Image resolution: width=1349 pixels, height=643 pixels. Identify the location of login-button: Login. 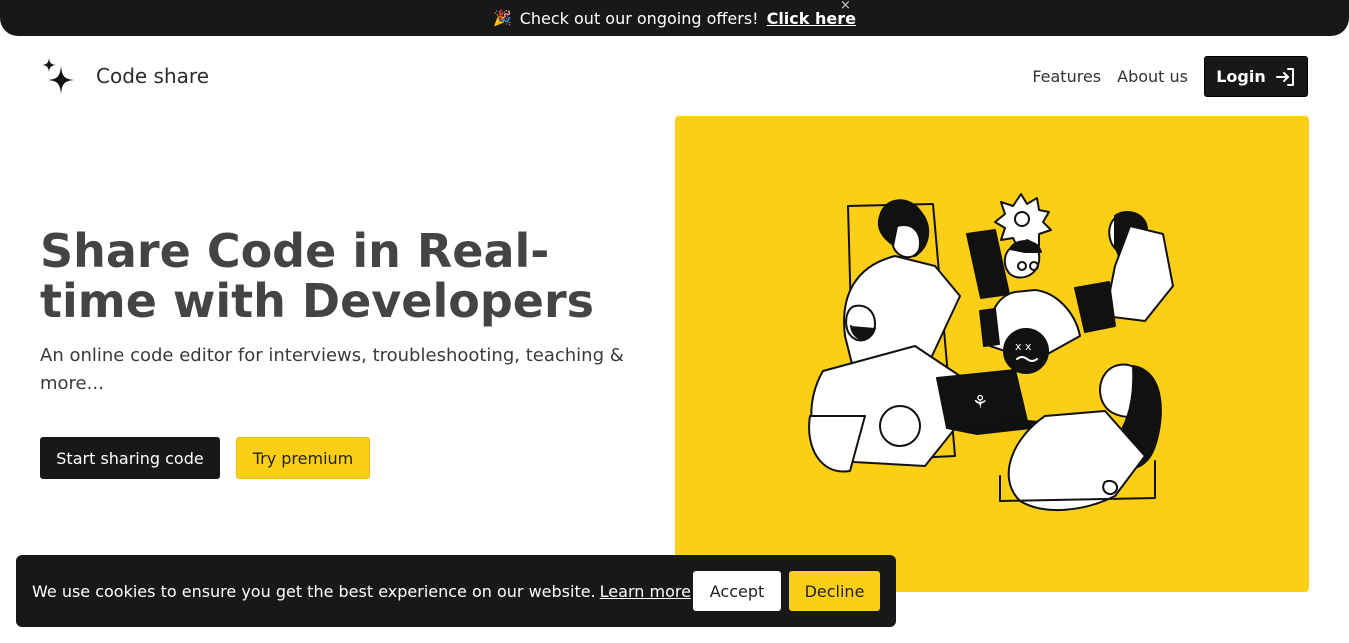
(1256, 76).